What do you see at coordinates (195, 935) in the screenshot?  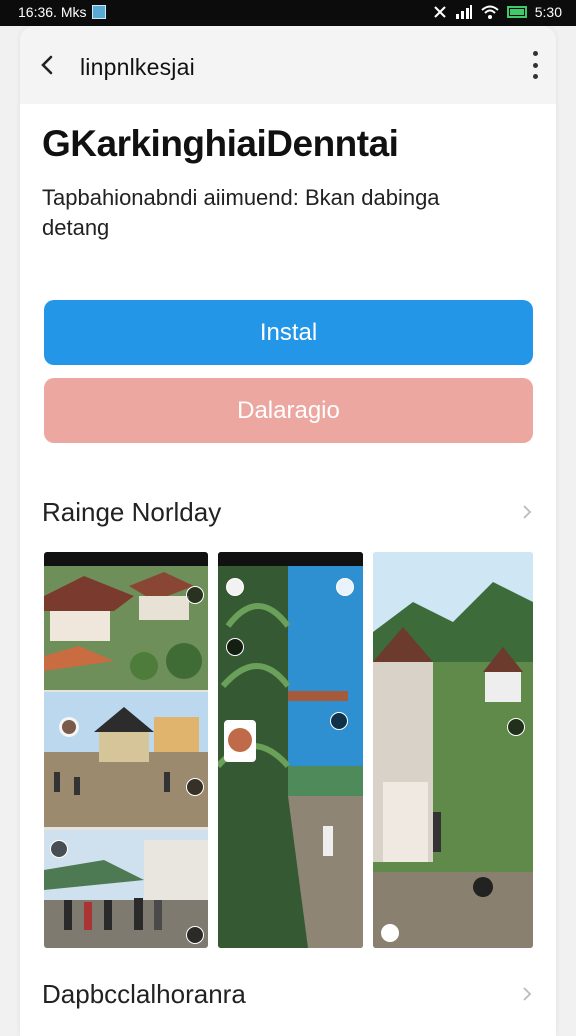 I see `expand-icon` at bounding box center [195, 935].